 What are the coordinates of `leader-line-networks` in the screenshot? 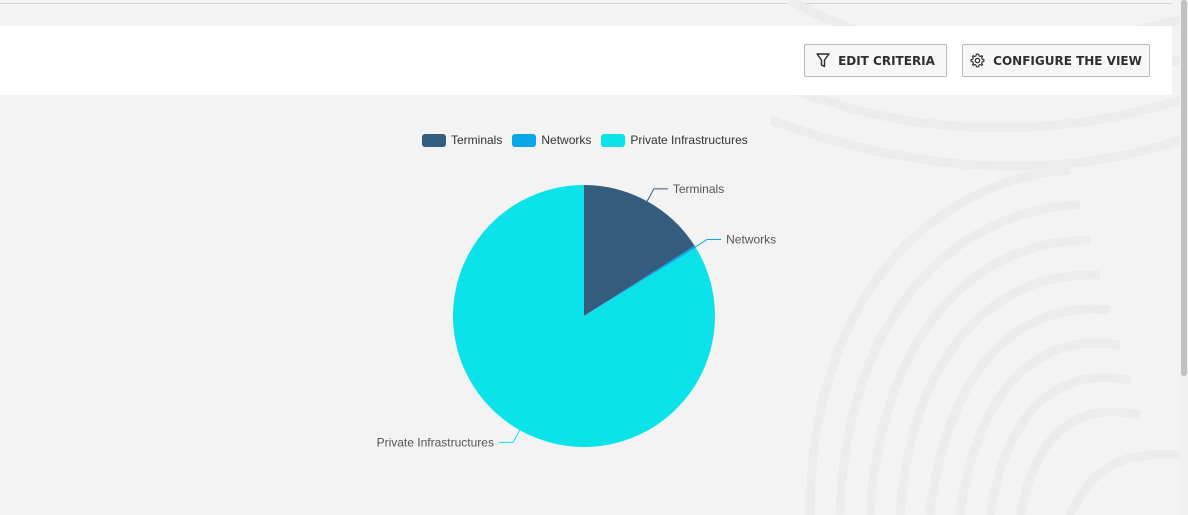 It's located at (708, 243).